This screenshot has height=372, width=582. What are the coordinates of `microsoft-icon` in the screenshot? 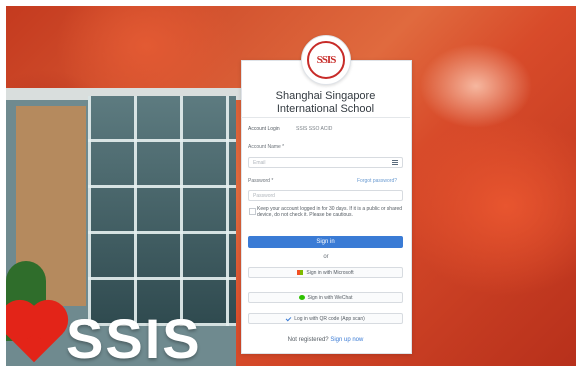 It's located at (300, 273).